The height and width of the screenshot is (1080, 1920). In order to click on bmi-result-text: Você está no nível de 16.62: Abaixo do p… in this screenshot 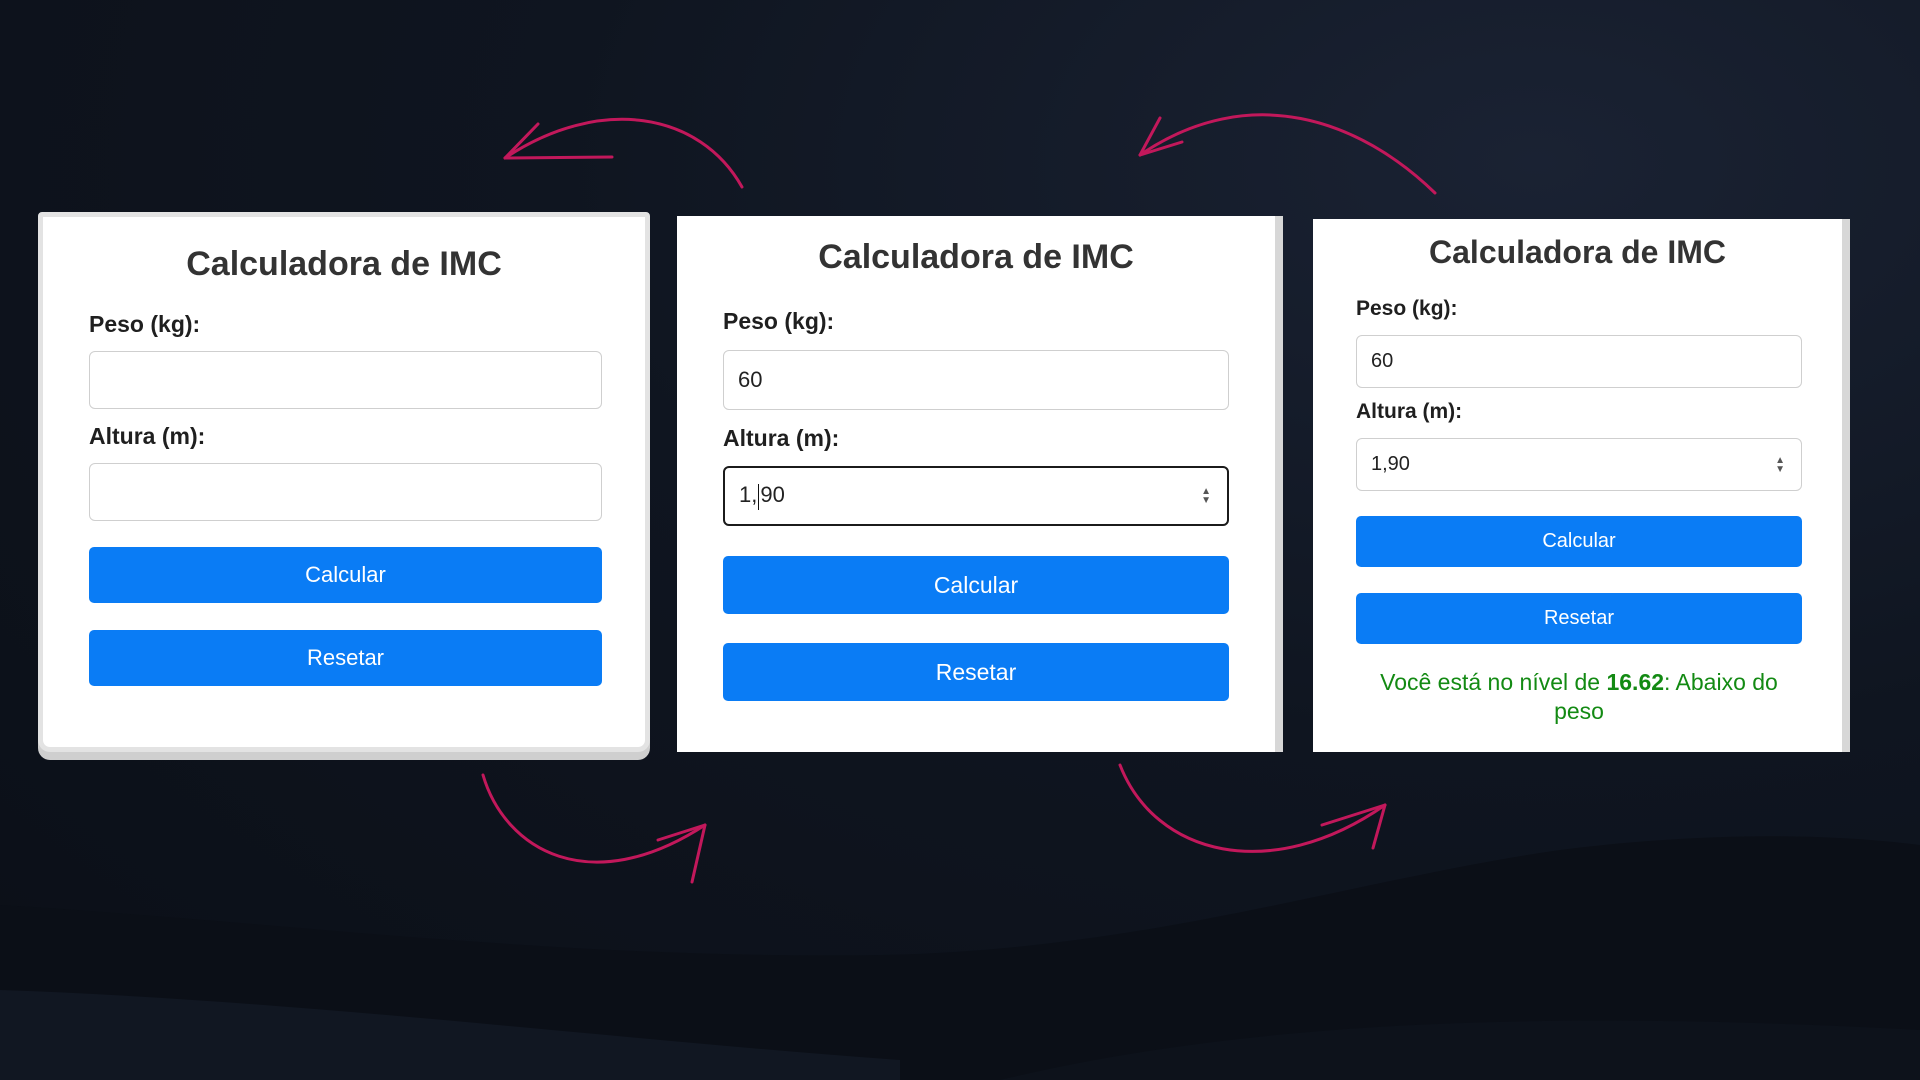, I will do `click(1579, 697)`.